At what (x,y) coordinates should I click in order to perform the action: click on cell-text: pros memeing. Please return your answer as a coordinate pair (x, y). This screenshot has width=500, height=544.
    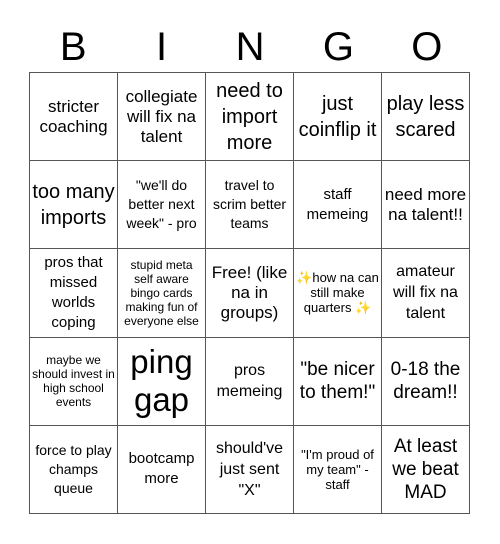
    Looking at the image, I should click on (249, 381).